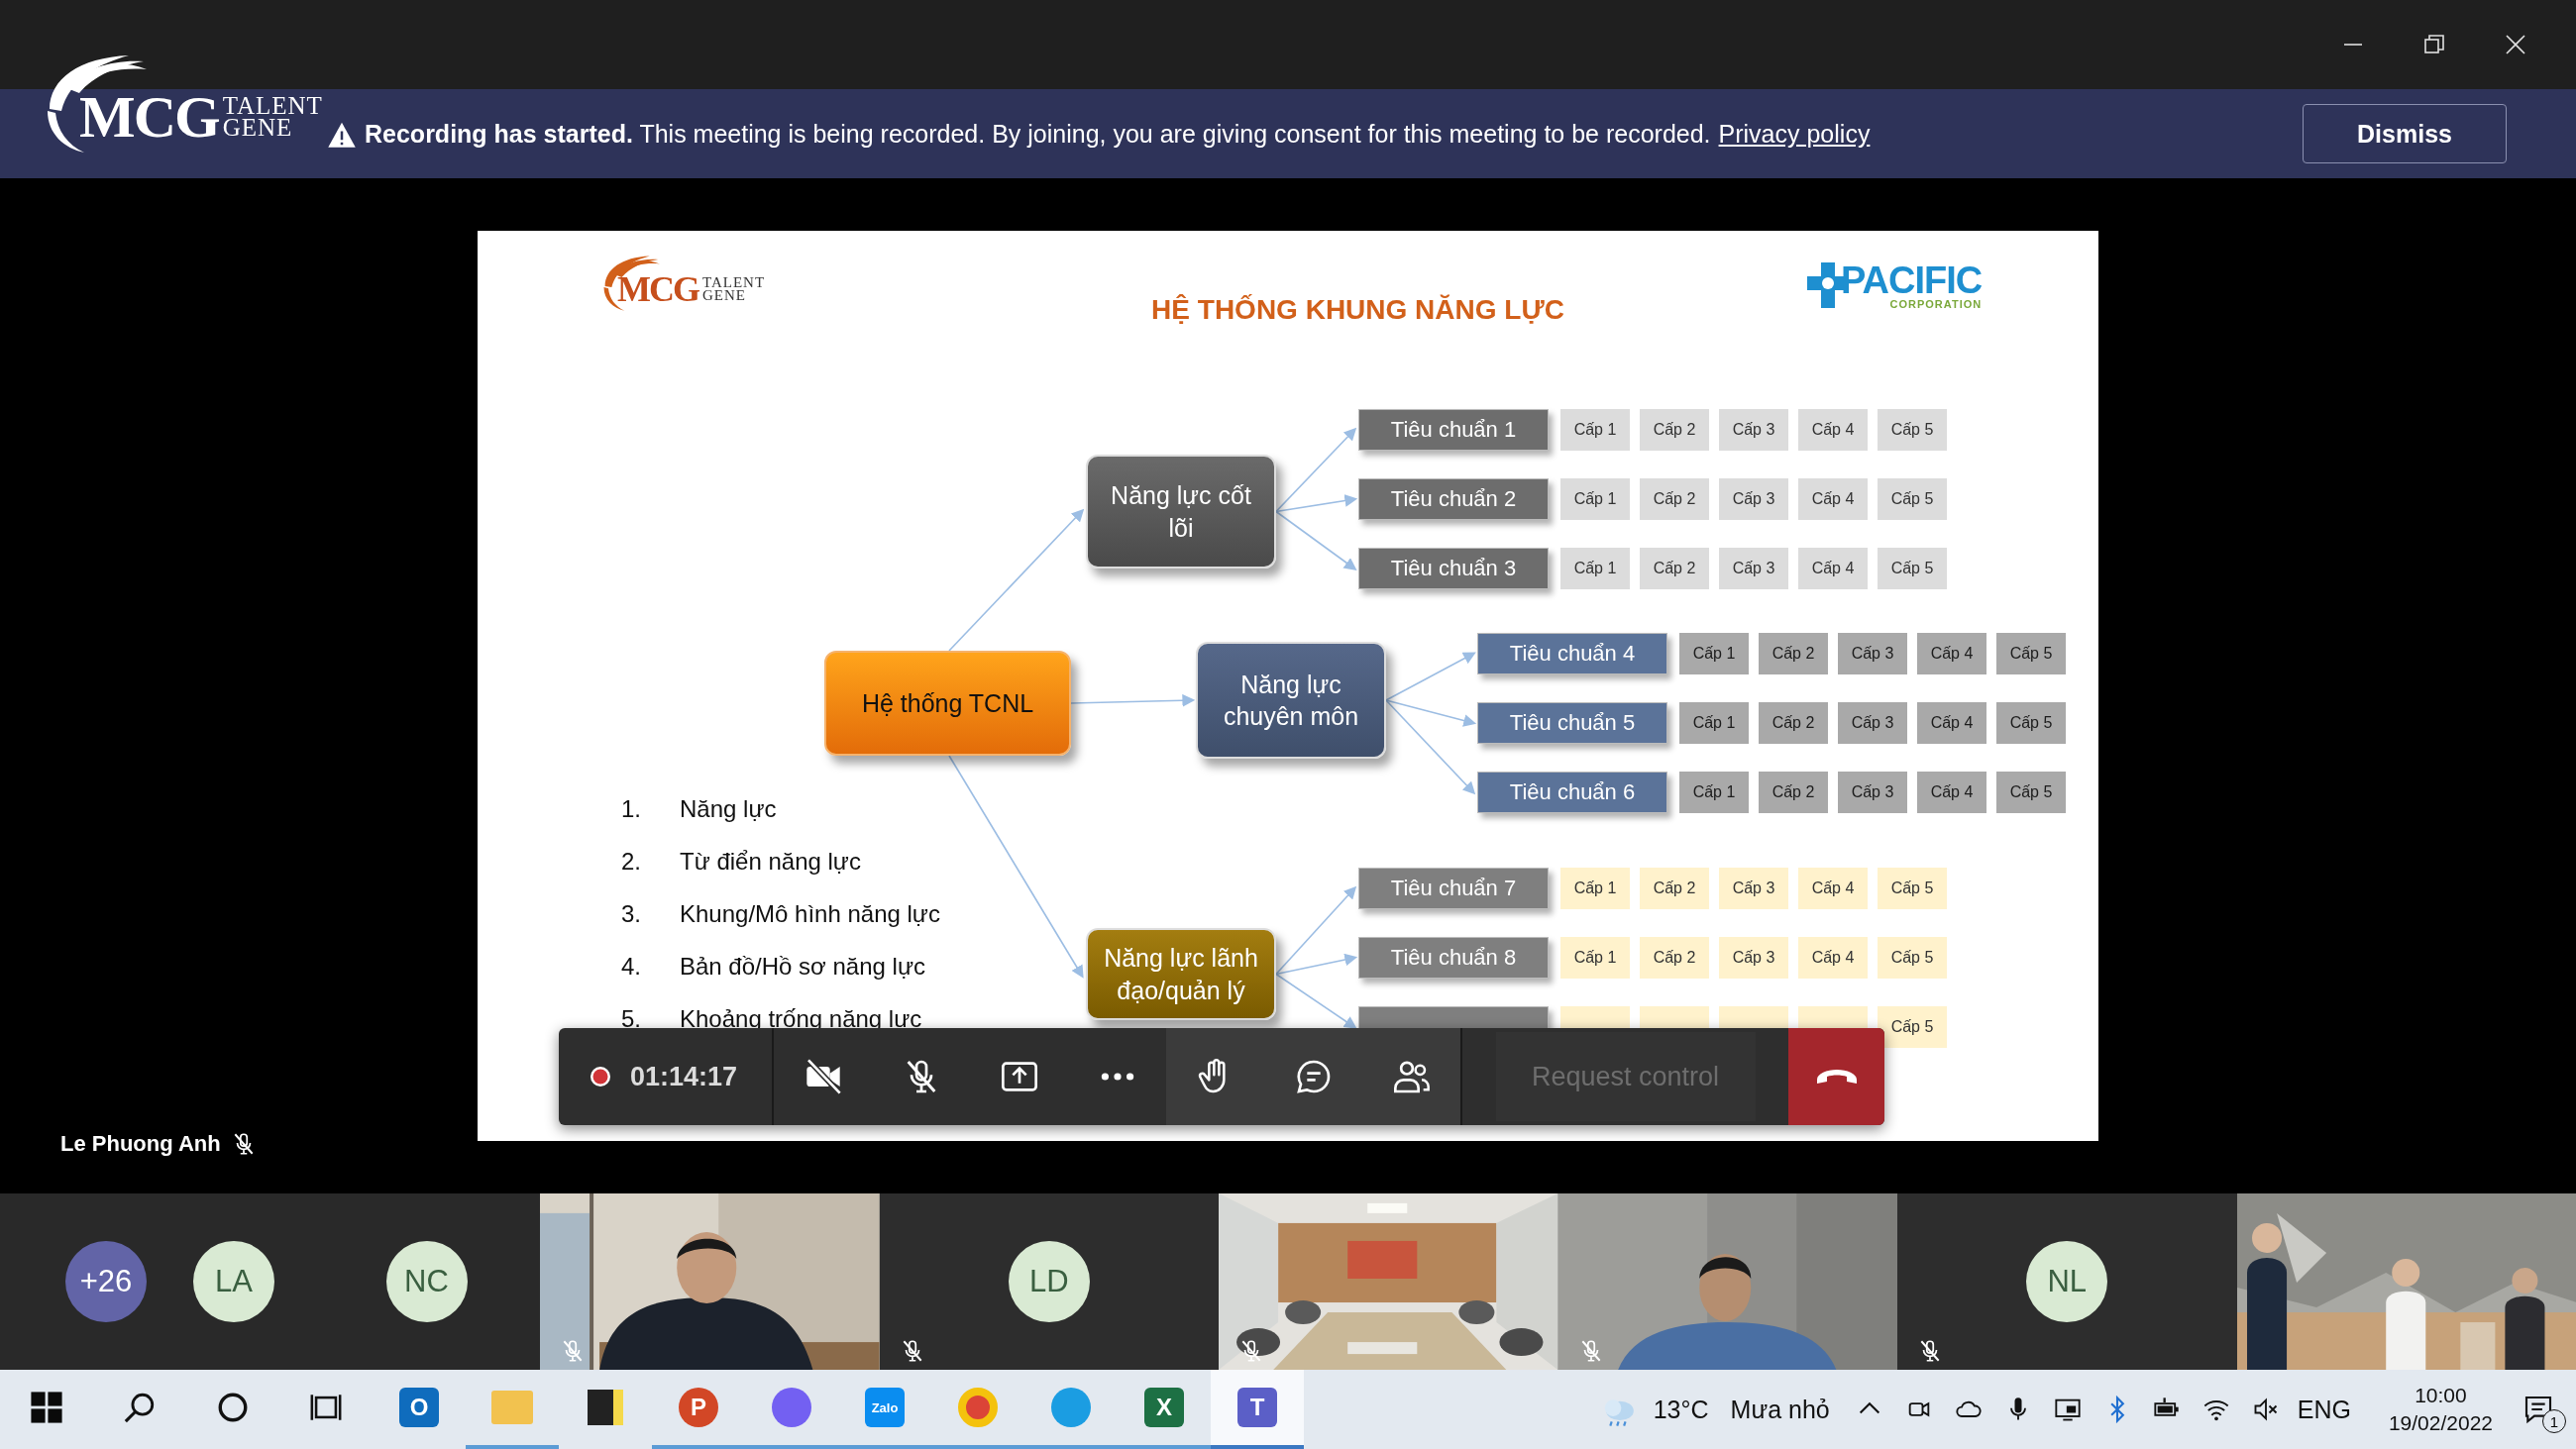 This screenshot has width=2576, height=1449. I want to click on standard-node: Tiêu chuẩn 4, so click(1572, 653).